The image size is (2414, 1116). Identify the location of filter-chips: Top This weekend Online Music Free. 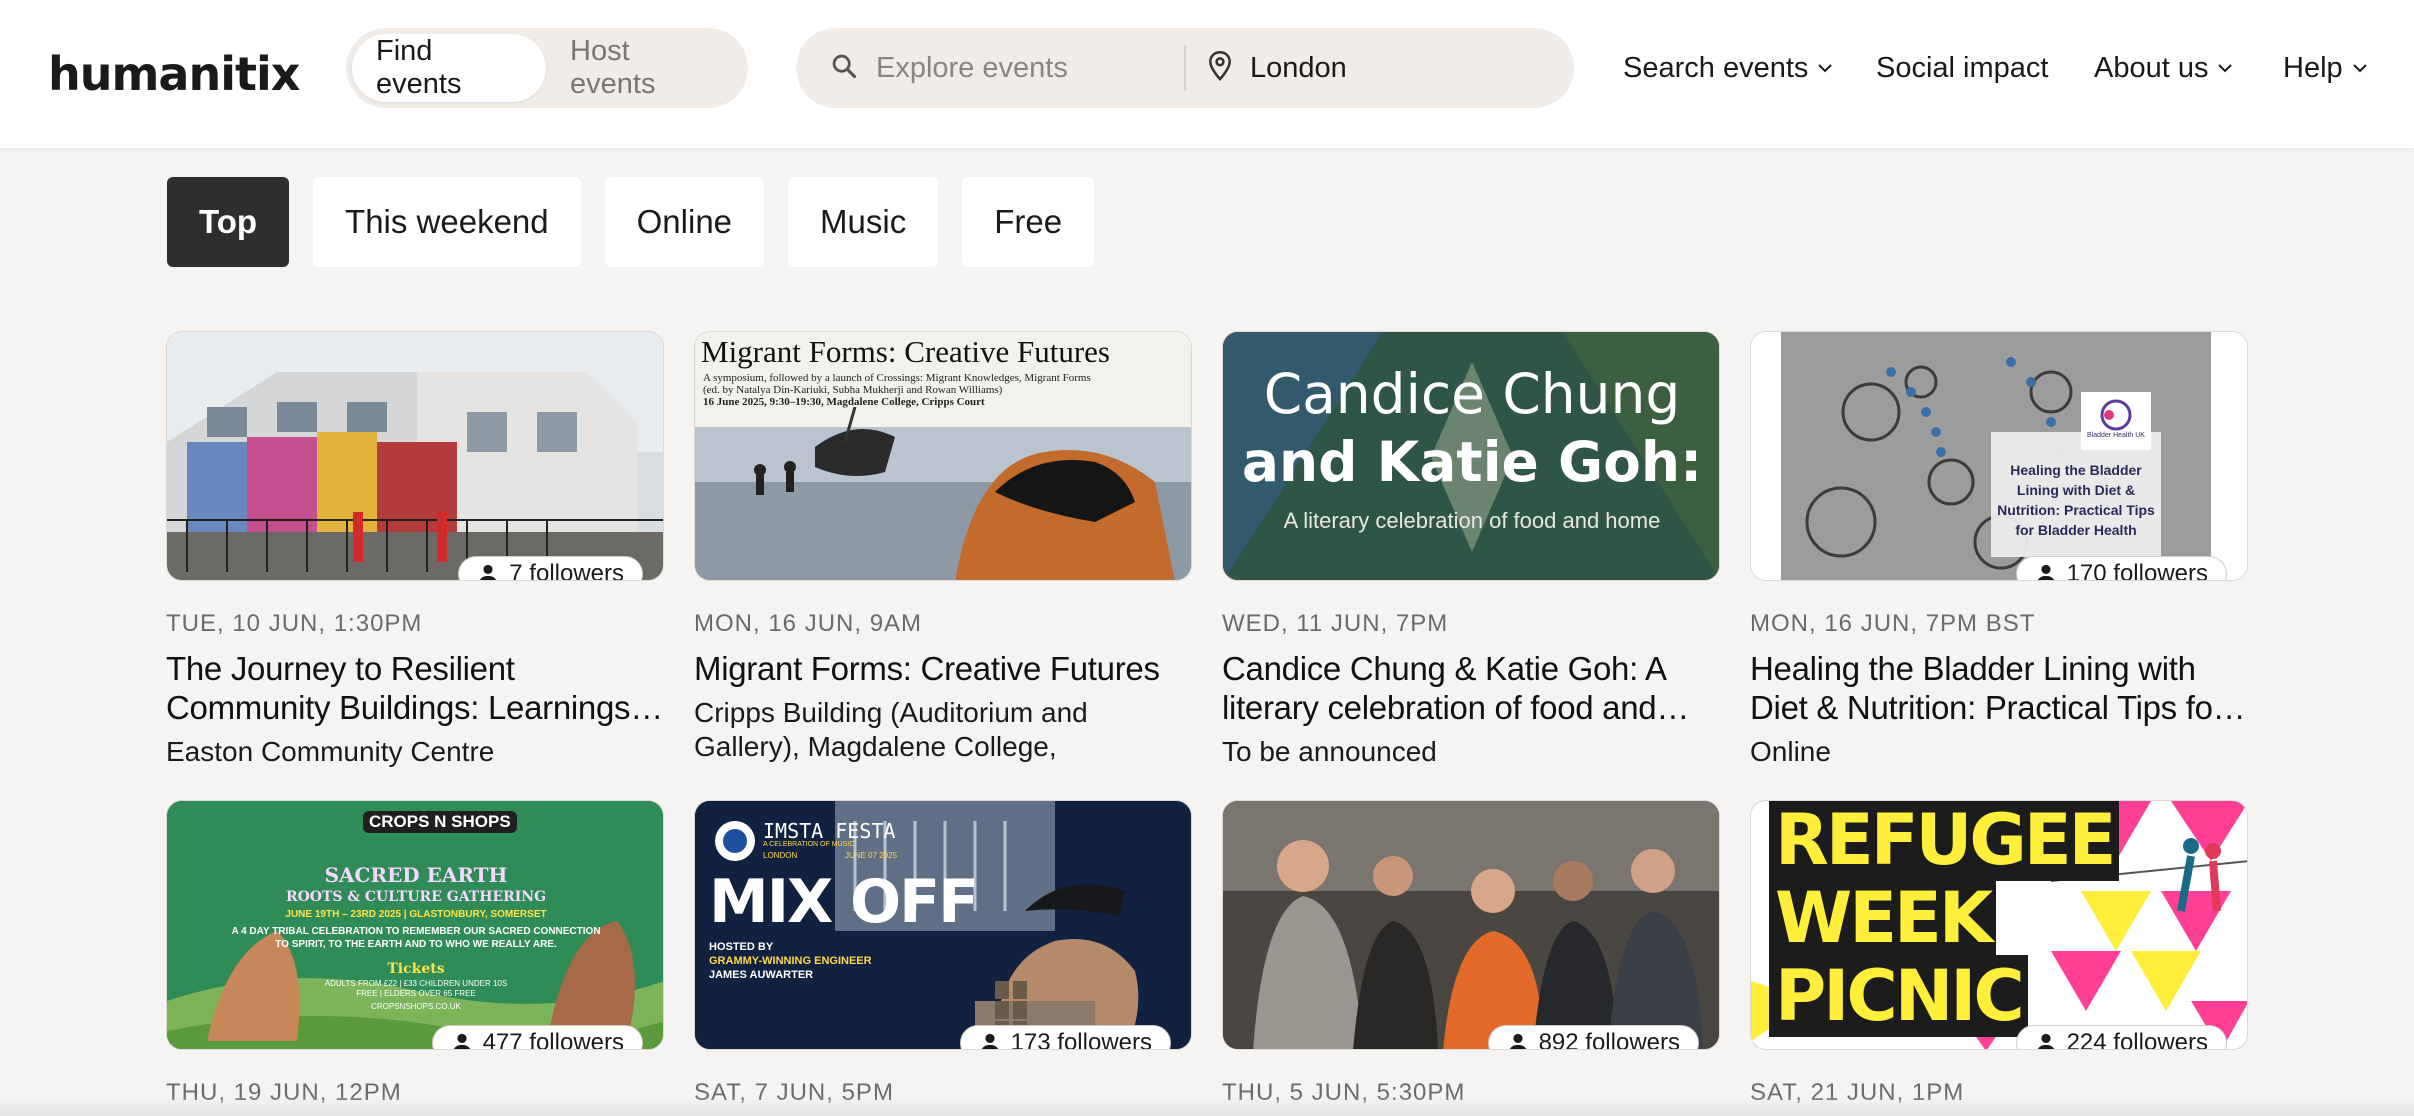
(631, 222).